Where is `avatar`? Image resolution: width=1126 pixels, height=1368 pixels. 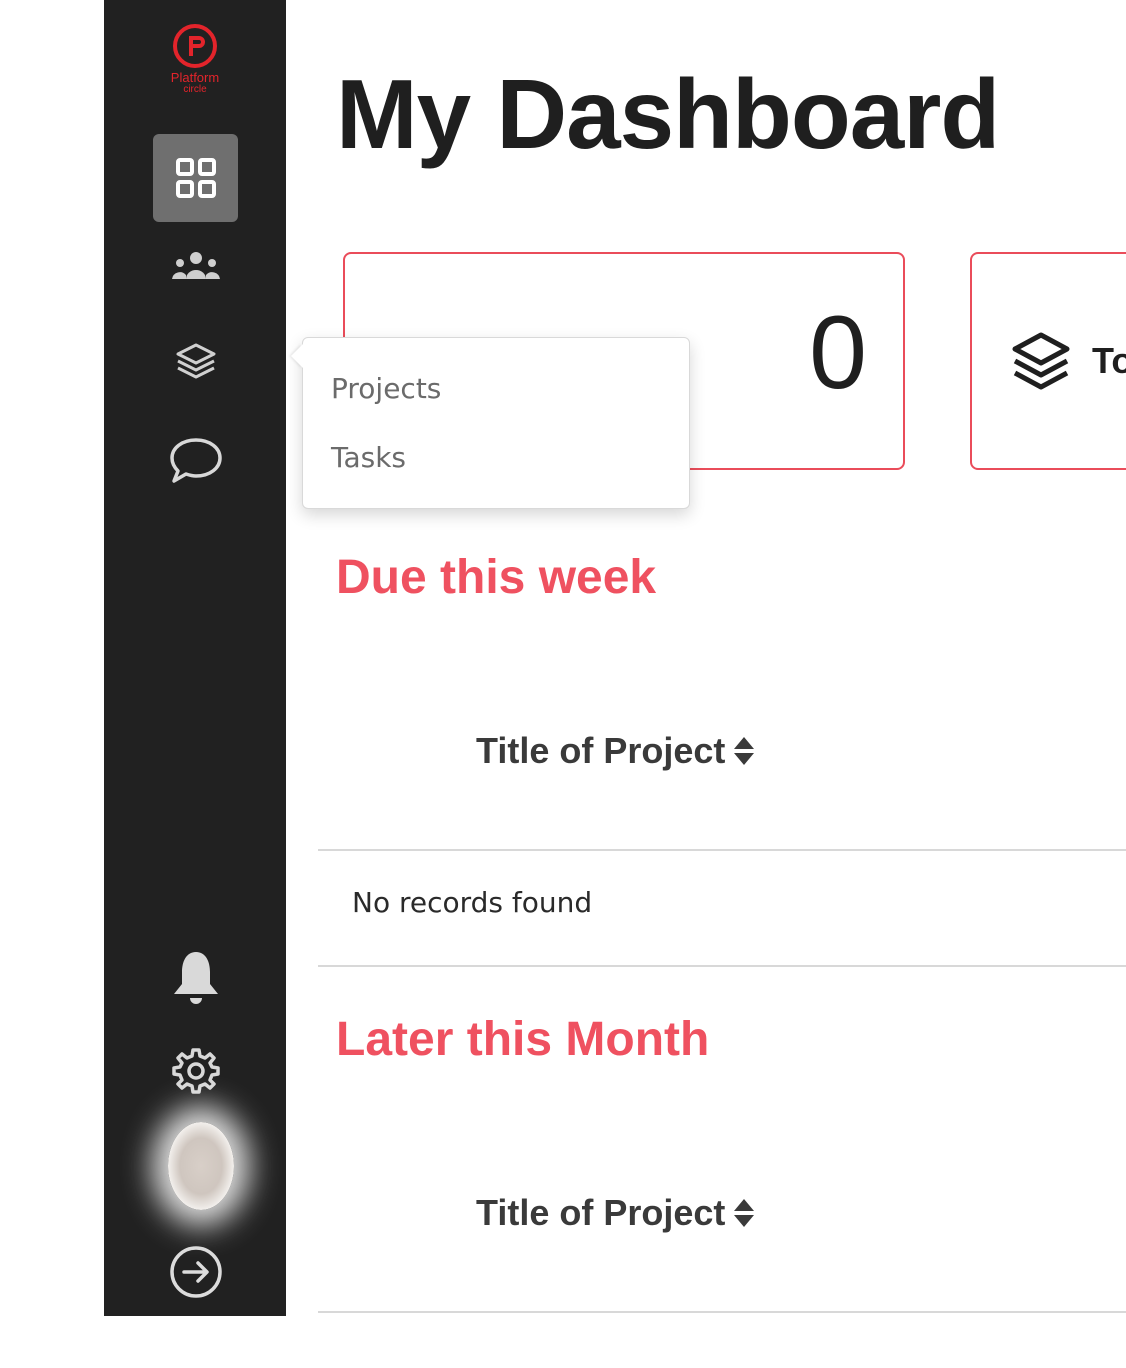 avatar is located at coordinates (201, 1166).